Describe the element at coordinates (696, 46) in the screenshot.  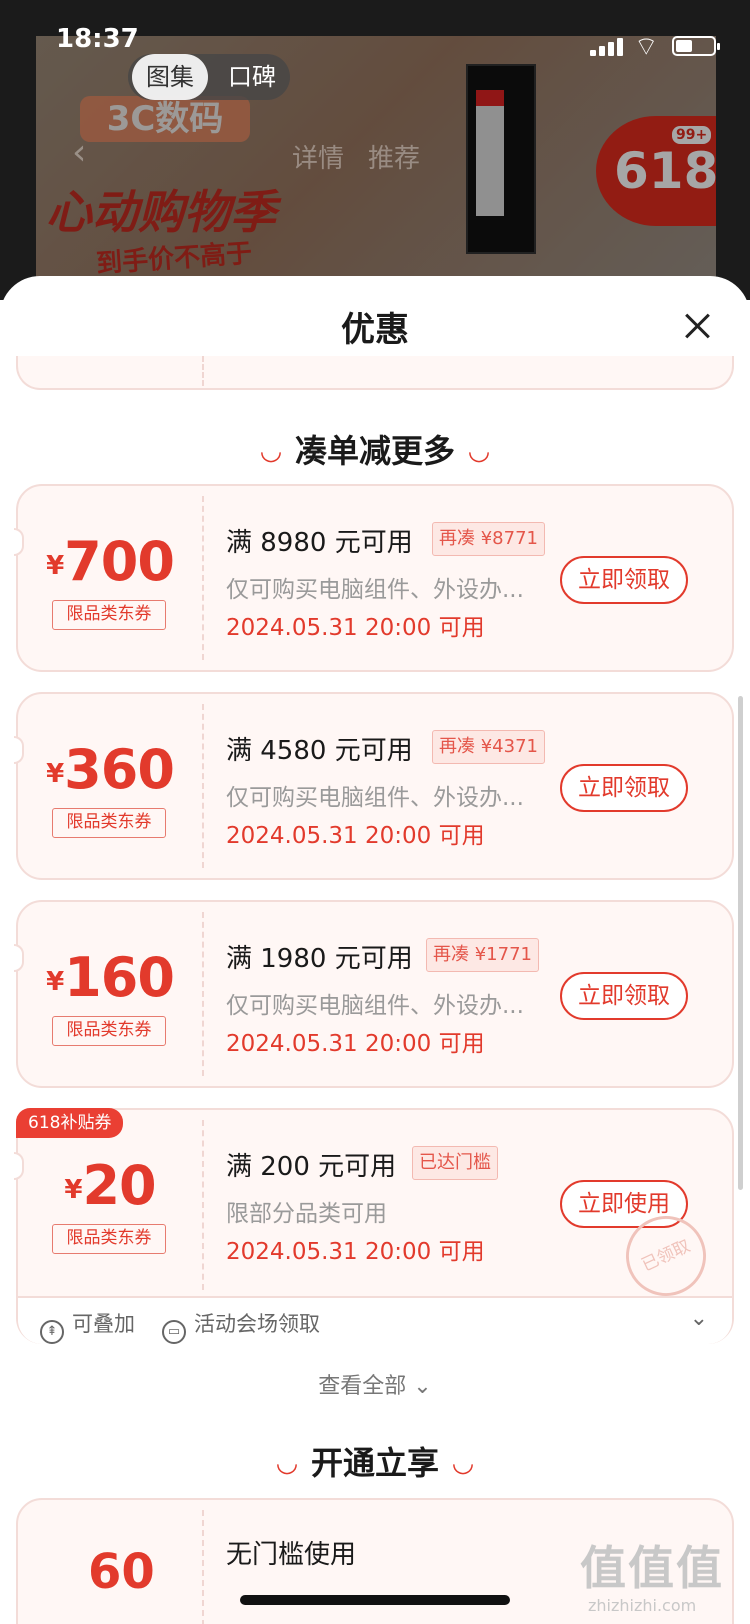
I see `battery-icon` at that location.